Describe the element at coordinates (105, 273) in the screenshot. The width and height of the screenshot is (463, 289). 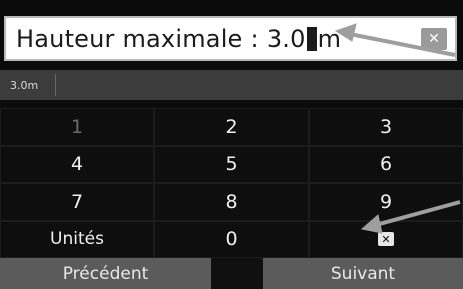
I see `previous-button: Précédent` at that location.